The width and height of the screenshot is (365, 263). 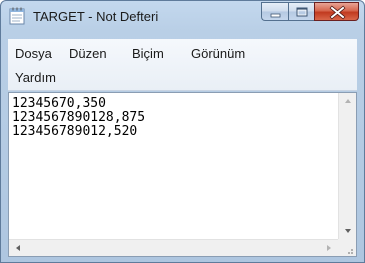 I want to click on close-icon, so click(x=337, y=12).